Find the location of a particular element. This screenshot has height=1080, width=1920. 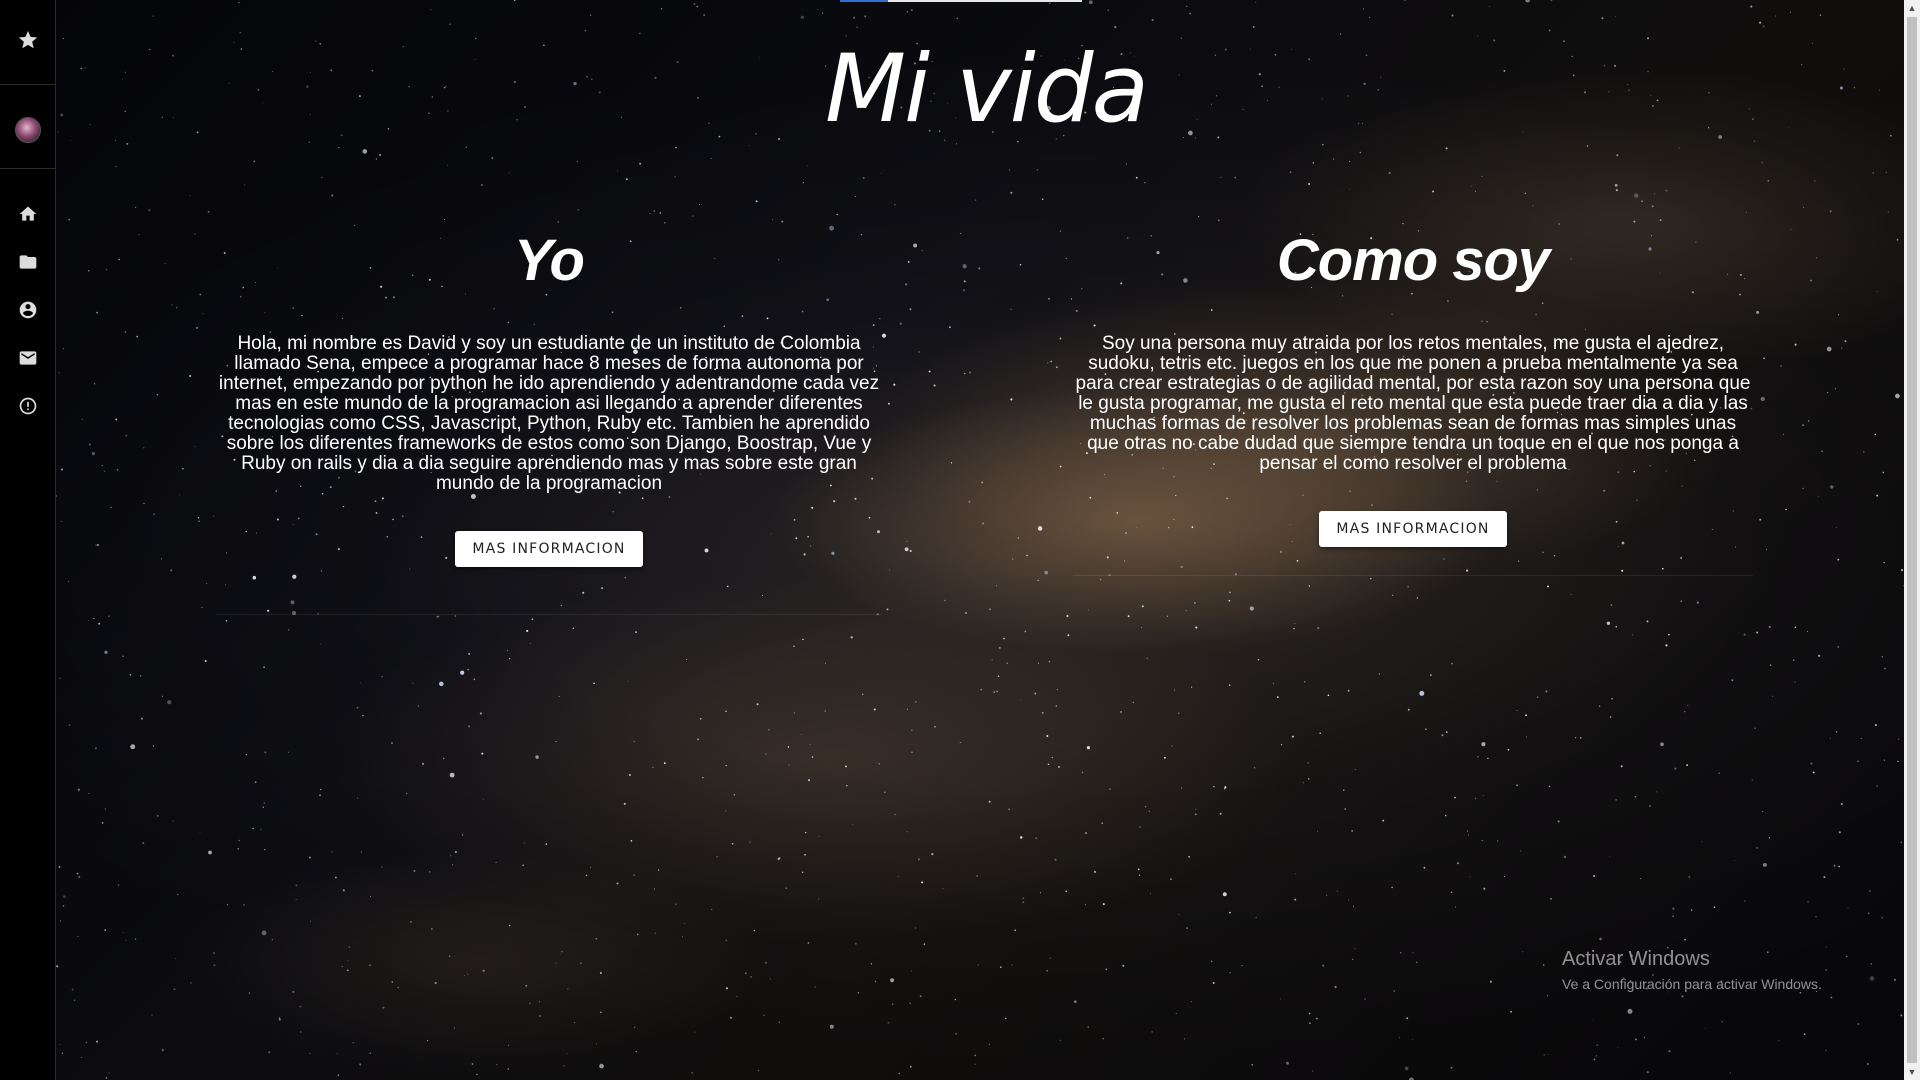

folder-icon is located at coordinates (27, 262).